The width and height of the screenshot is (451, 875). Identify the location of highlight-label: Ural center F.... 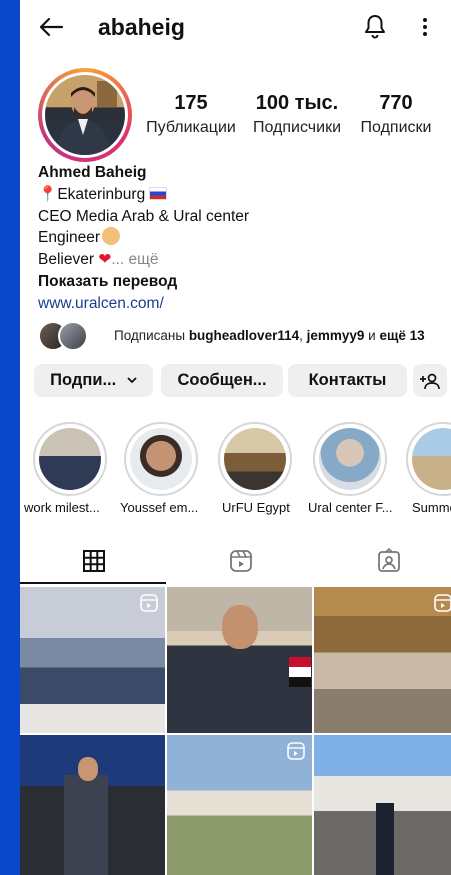
(350, 507).